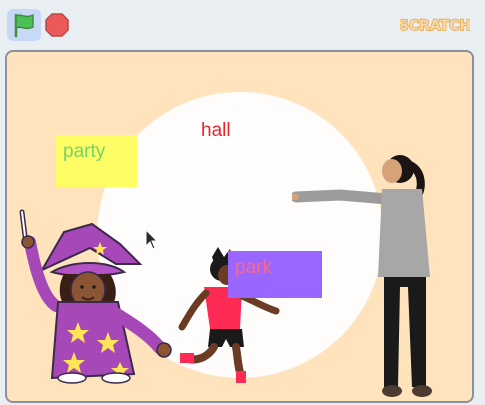  I want to click on mouse-cursor-icon, so click(152, 239).